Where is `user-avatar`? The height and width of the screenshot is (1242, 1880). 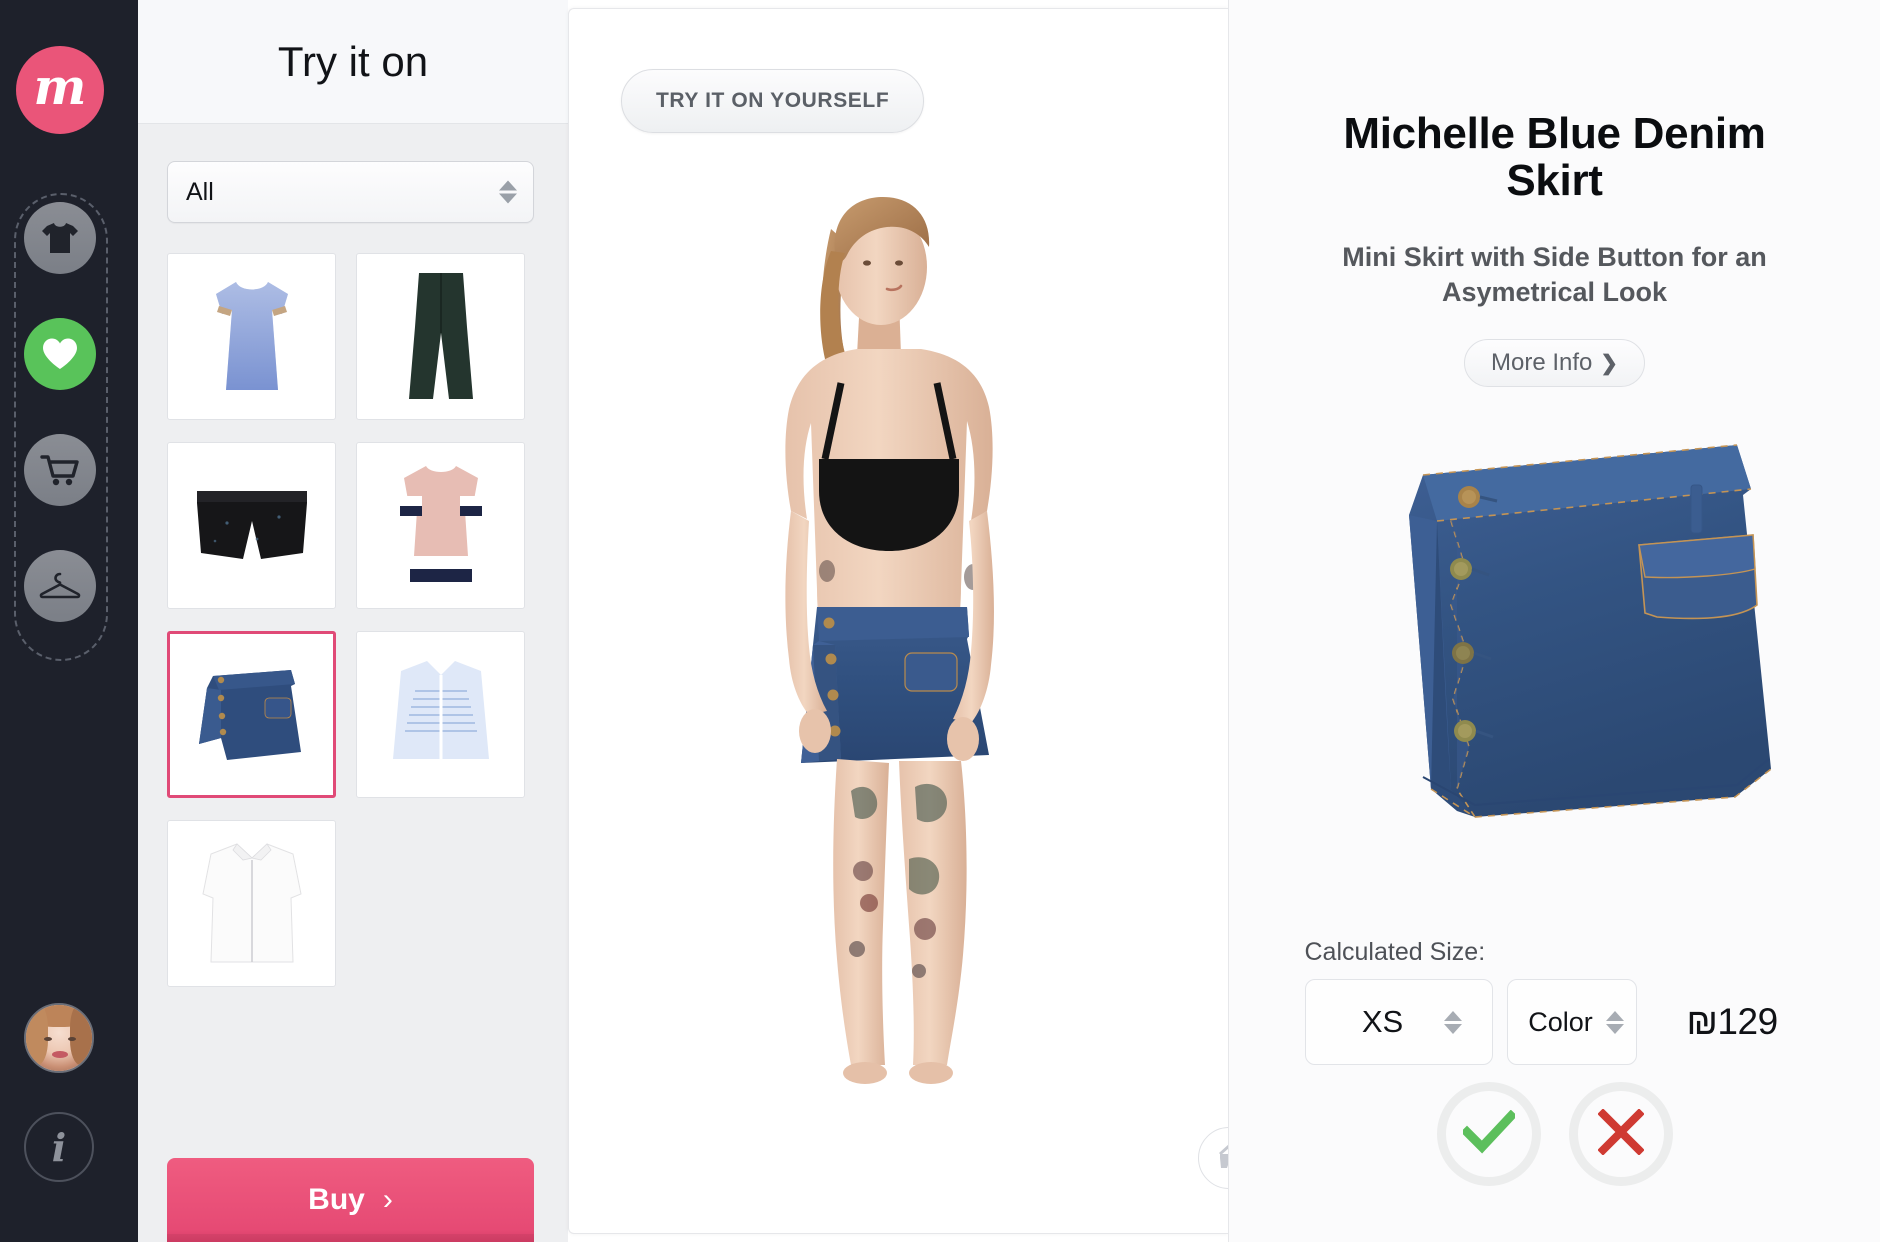
user-avatar is located at coordinates (59, 1038).